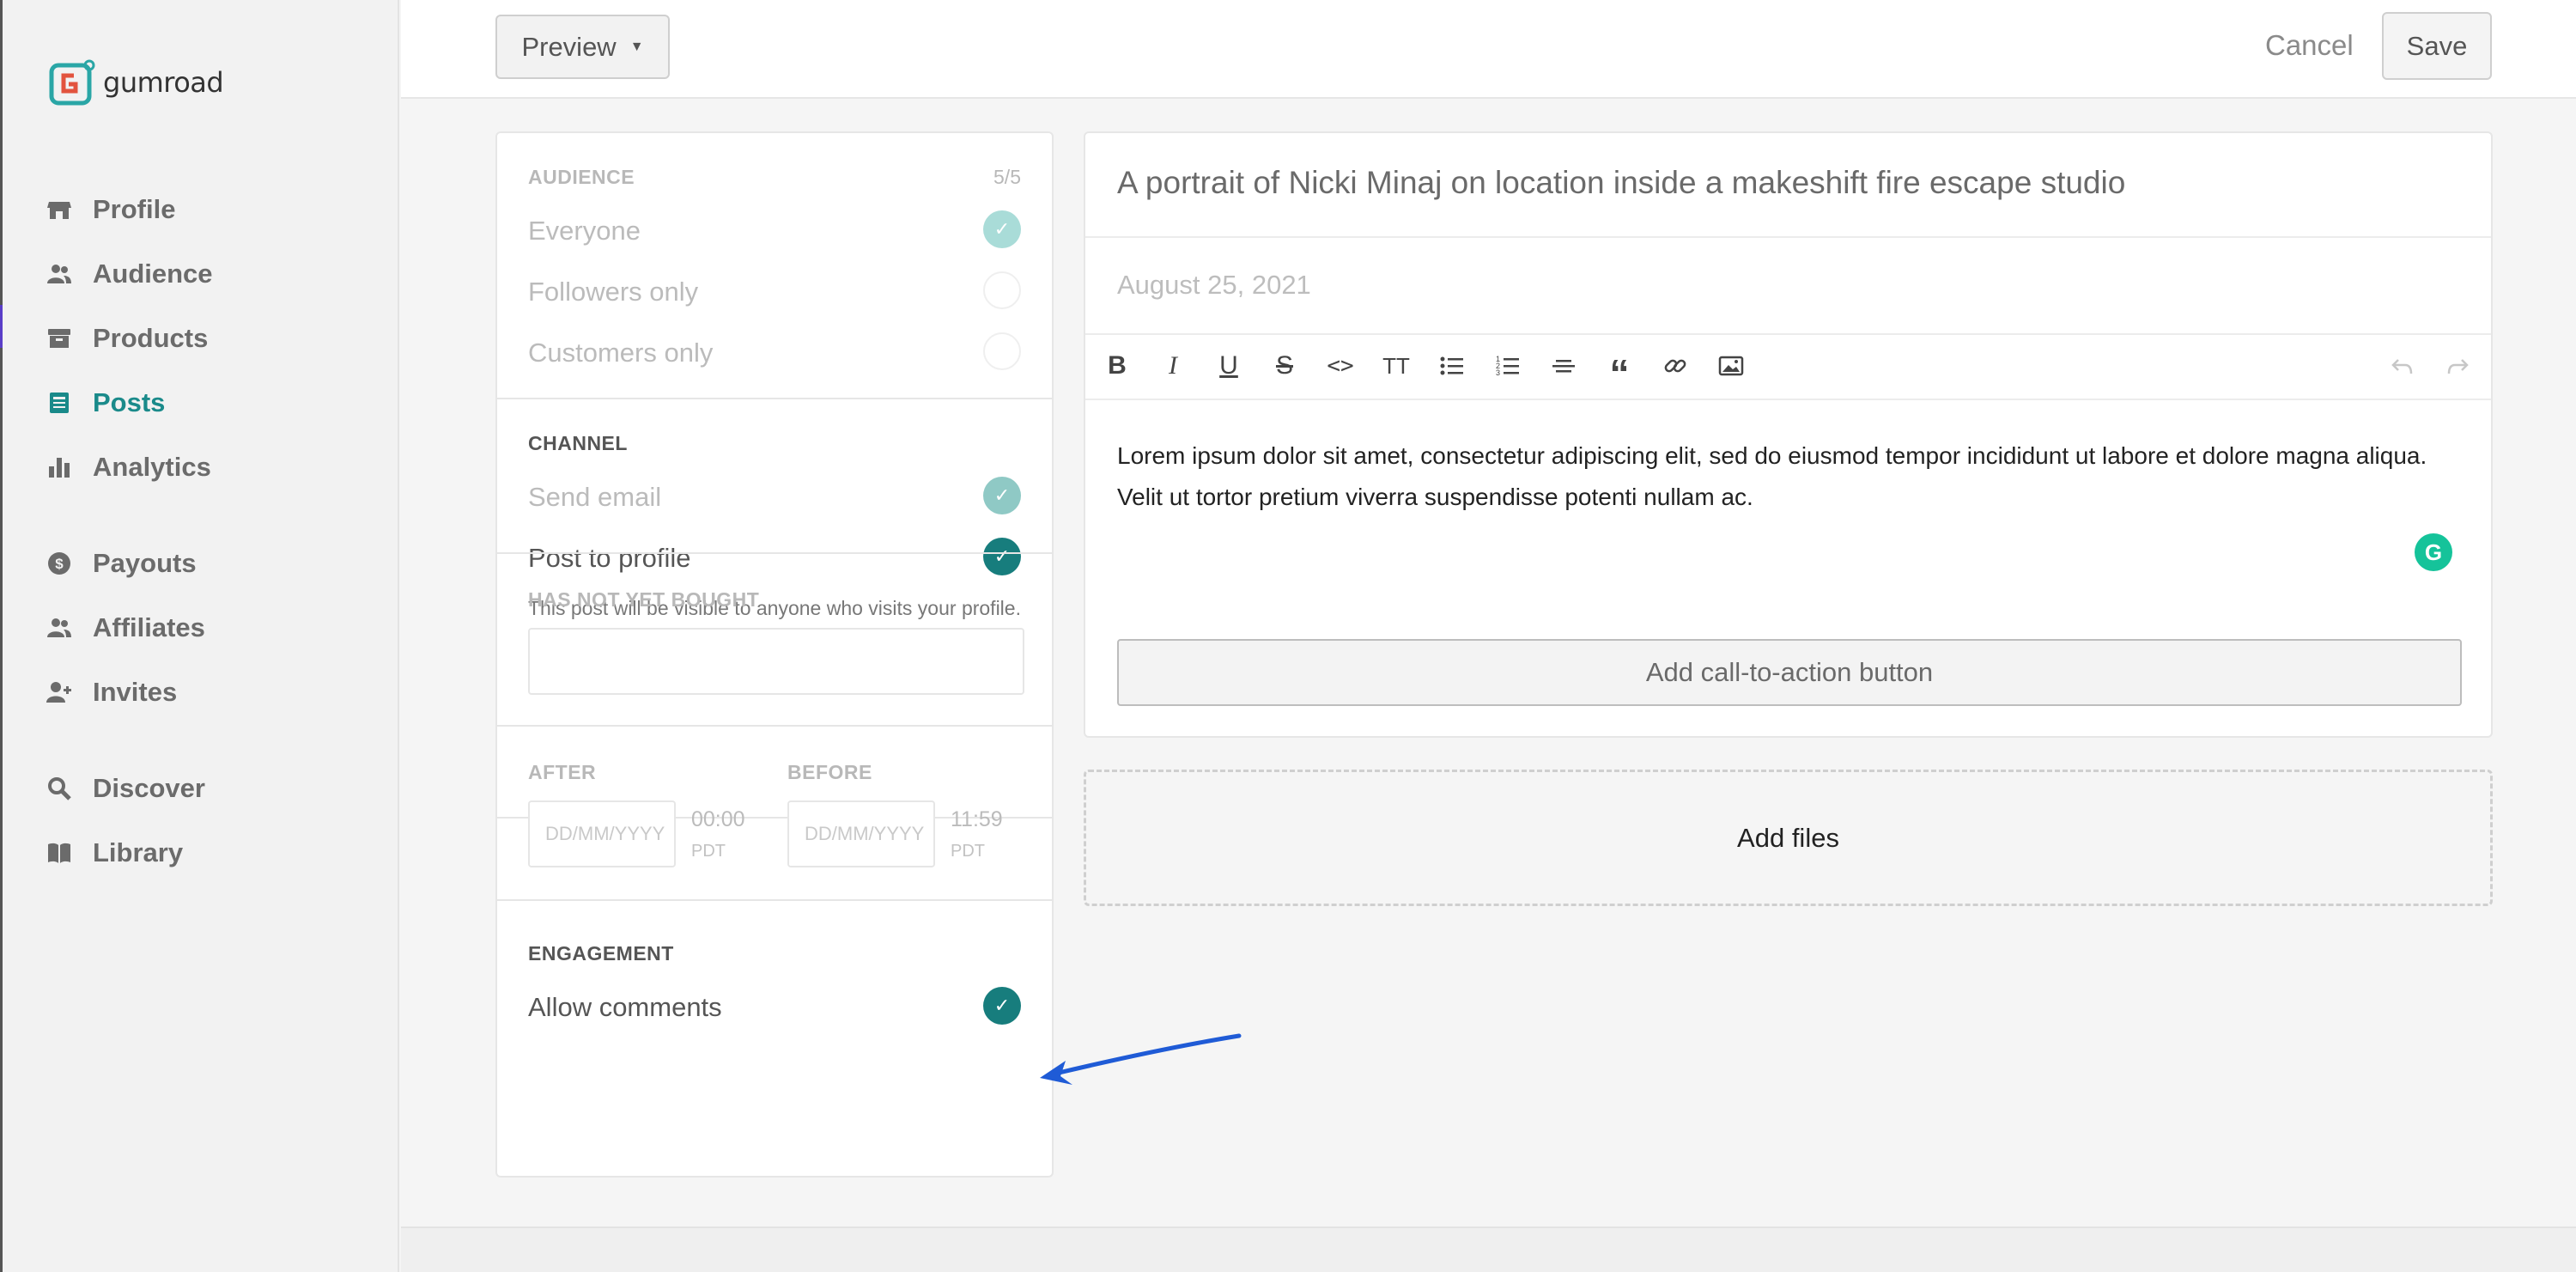 The height and width of the screenshot is (1272, 2576). What do you see at coordinates (861, 833) in the screenshot?
I see `before-date-input: DD/MM/YYYY` at bounding box center [861, 833].